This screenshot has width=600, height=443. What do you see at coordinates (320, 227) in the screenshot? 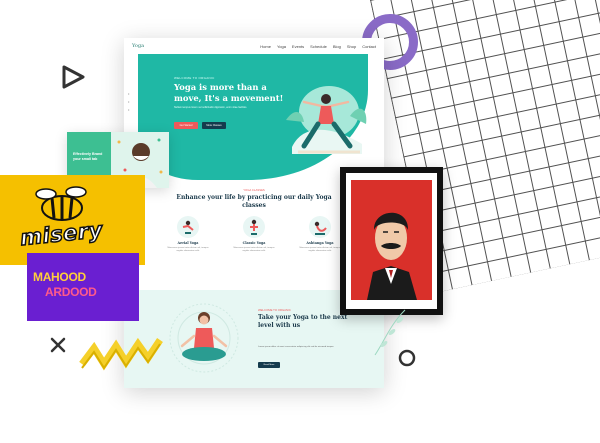
I see `ashtanga-yoga-icon` at bounding box center [320, 227].